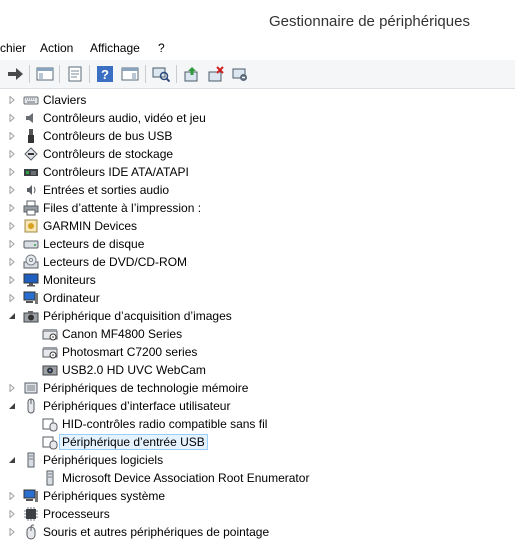 The width and height of the screenshot is (515, 543). I want to click on title-bar: Gestionnaire de périphériques, so click(257, 19).